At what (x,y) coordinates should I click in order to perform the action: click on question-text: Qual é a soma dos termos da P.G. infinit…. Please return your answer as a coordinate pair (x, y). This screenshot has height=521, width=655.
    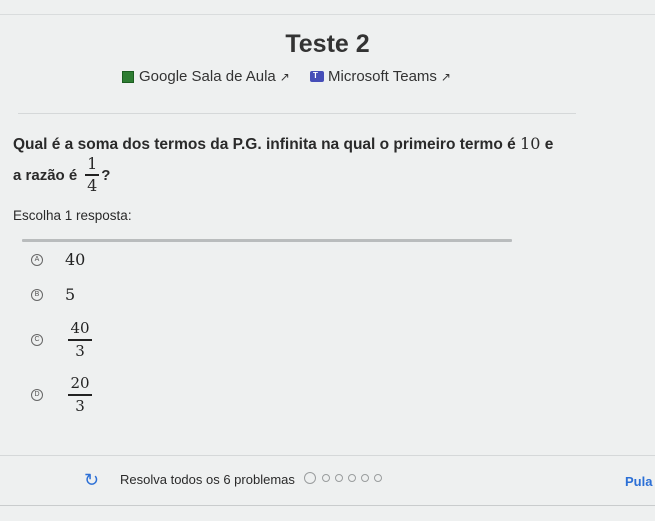
    Looking at the image, I should click on (264, 144).